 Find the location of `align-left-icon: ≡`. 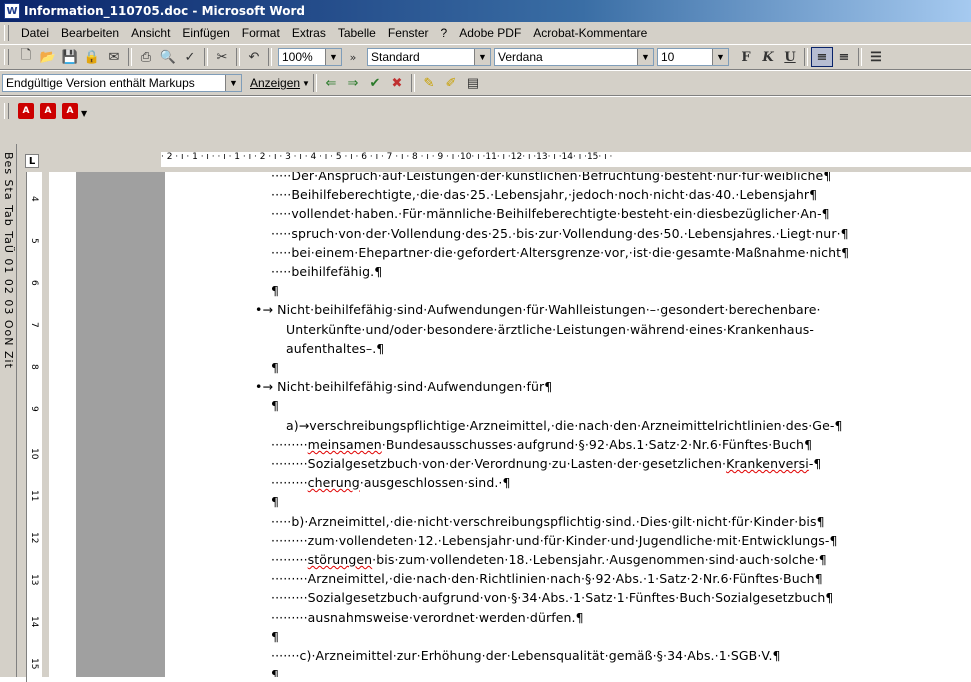

align-left-icon: ≡ is located at coordinates (822, 57).